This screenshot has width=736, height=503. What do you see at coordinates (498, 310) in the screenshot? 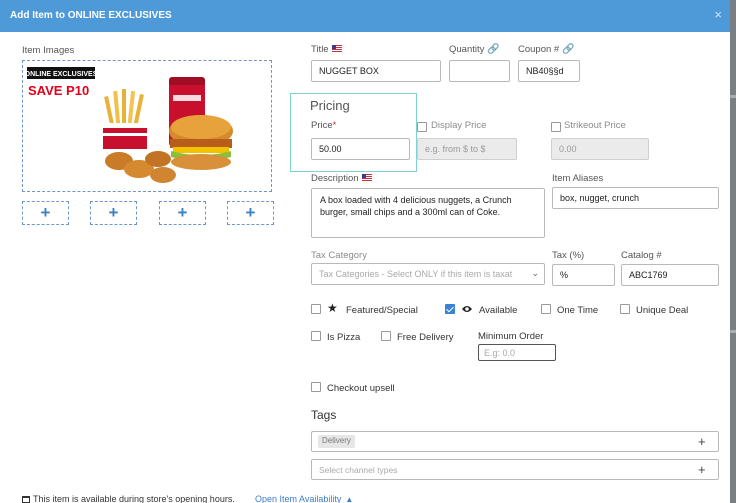
I see `available-label: Available` at bounding box center [498, 310].